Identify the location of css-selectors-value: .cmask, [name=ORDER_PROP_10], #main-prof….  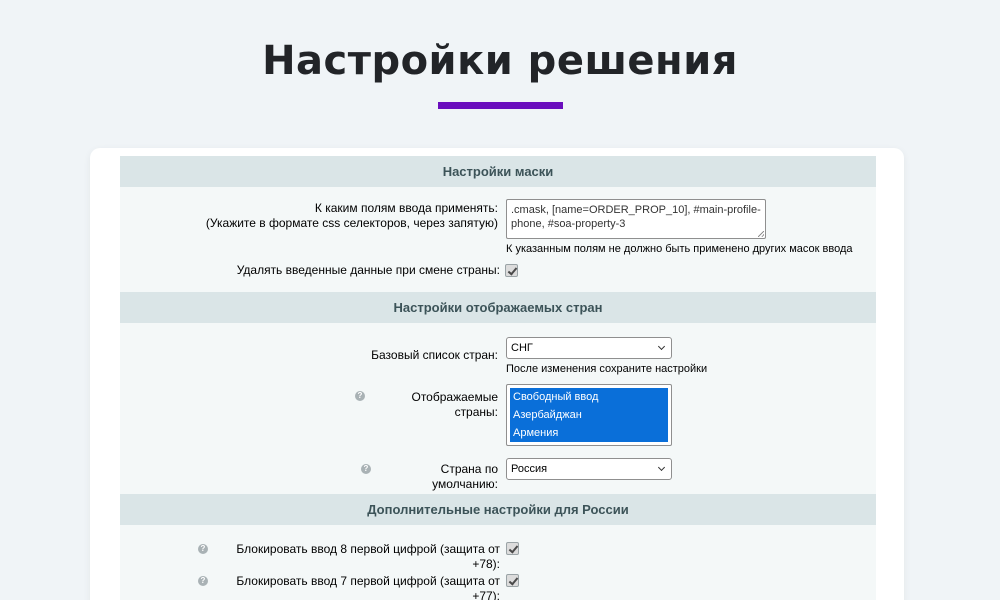
(636, 217).